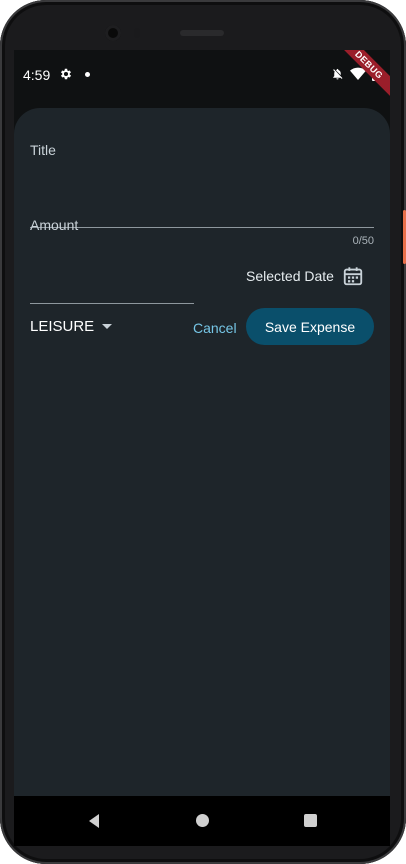 The height and width of the screenshot is (864, 406). I want to click on amount-input, so click(112, 232).